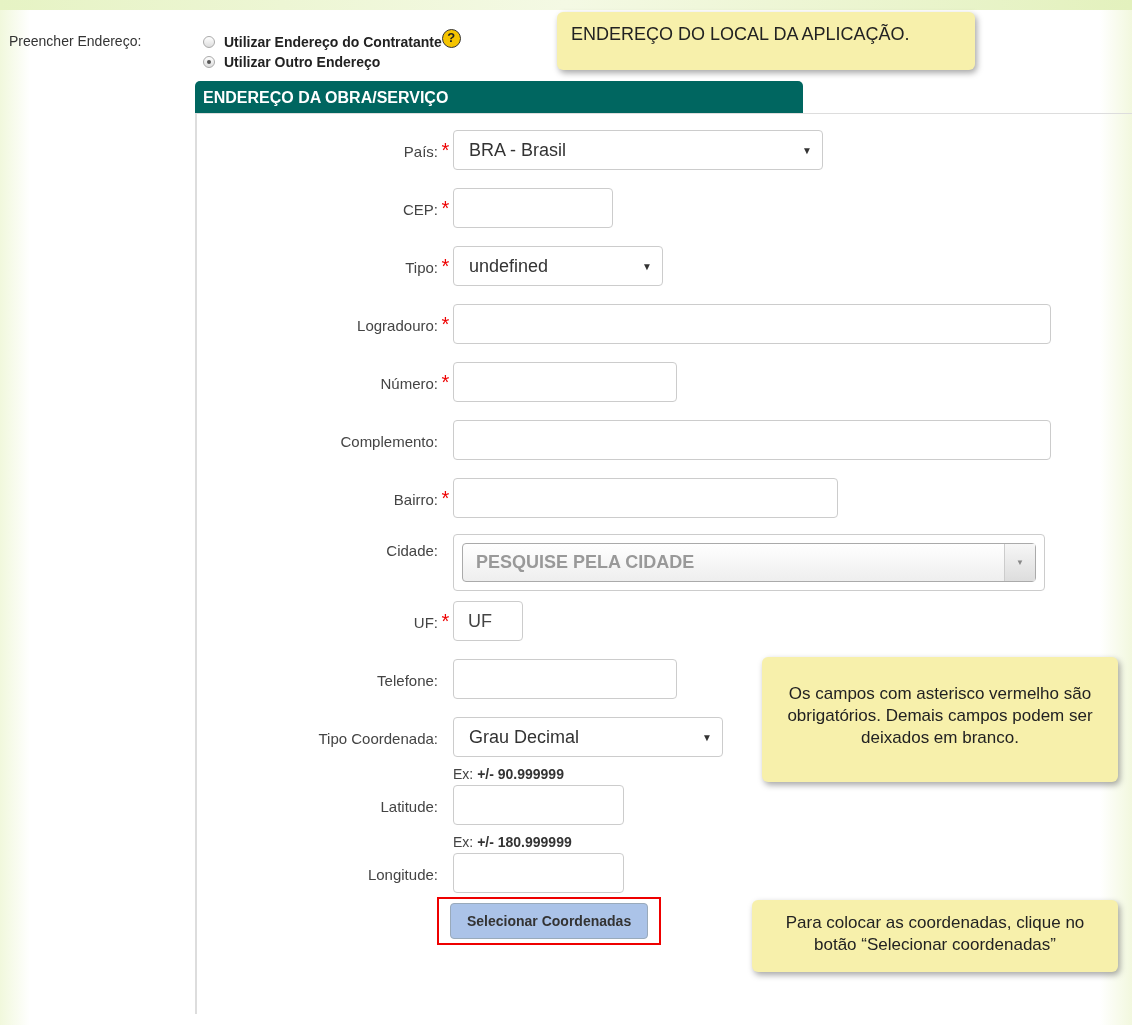 The width and height of the screenshot is (1132, 1025). Describe the element at coordinates (76, 41) in the screenshot. I see `field-label: Preencher Endereço:` at that location.